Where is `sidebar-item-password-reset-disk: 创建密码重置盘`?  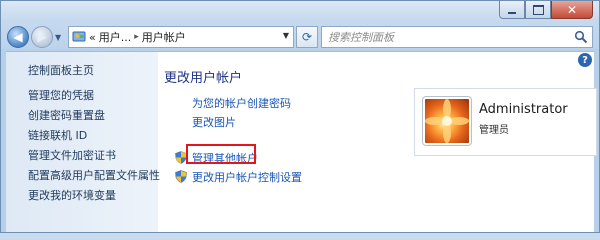 sidebar-item-password-reset-disk: 创建密码重置盘 is located at coordinates (94, 116).